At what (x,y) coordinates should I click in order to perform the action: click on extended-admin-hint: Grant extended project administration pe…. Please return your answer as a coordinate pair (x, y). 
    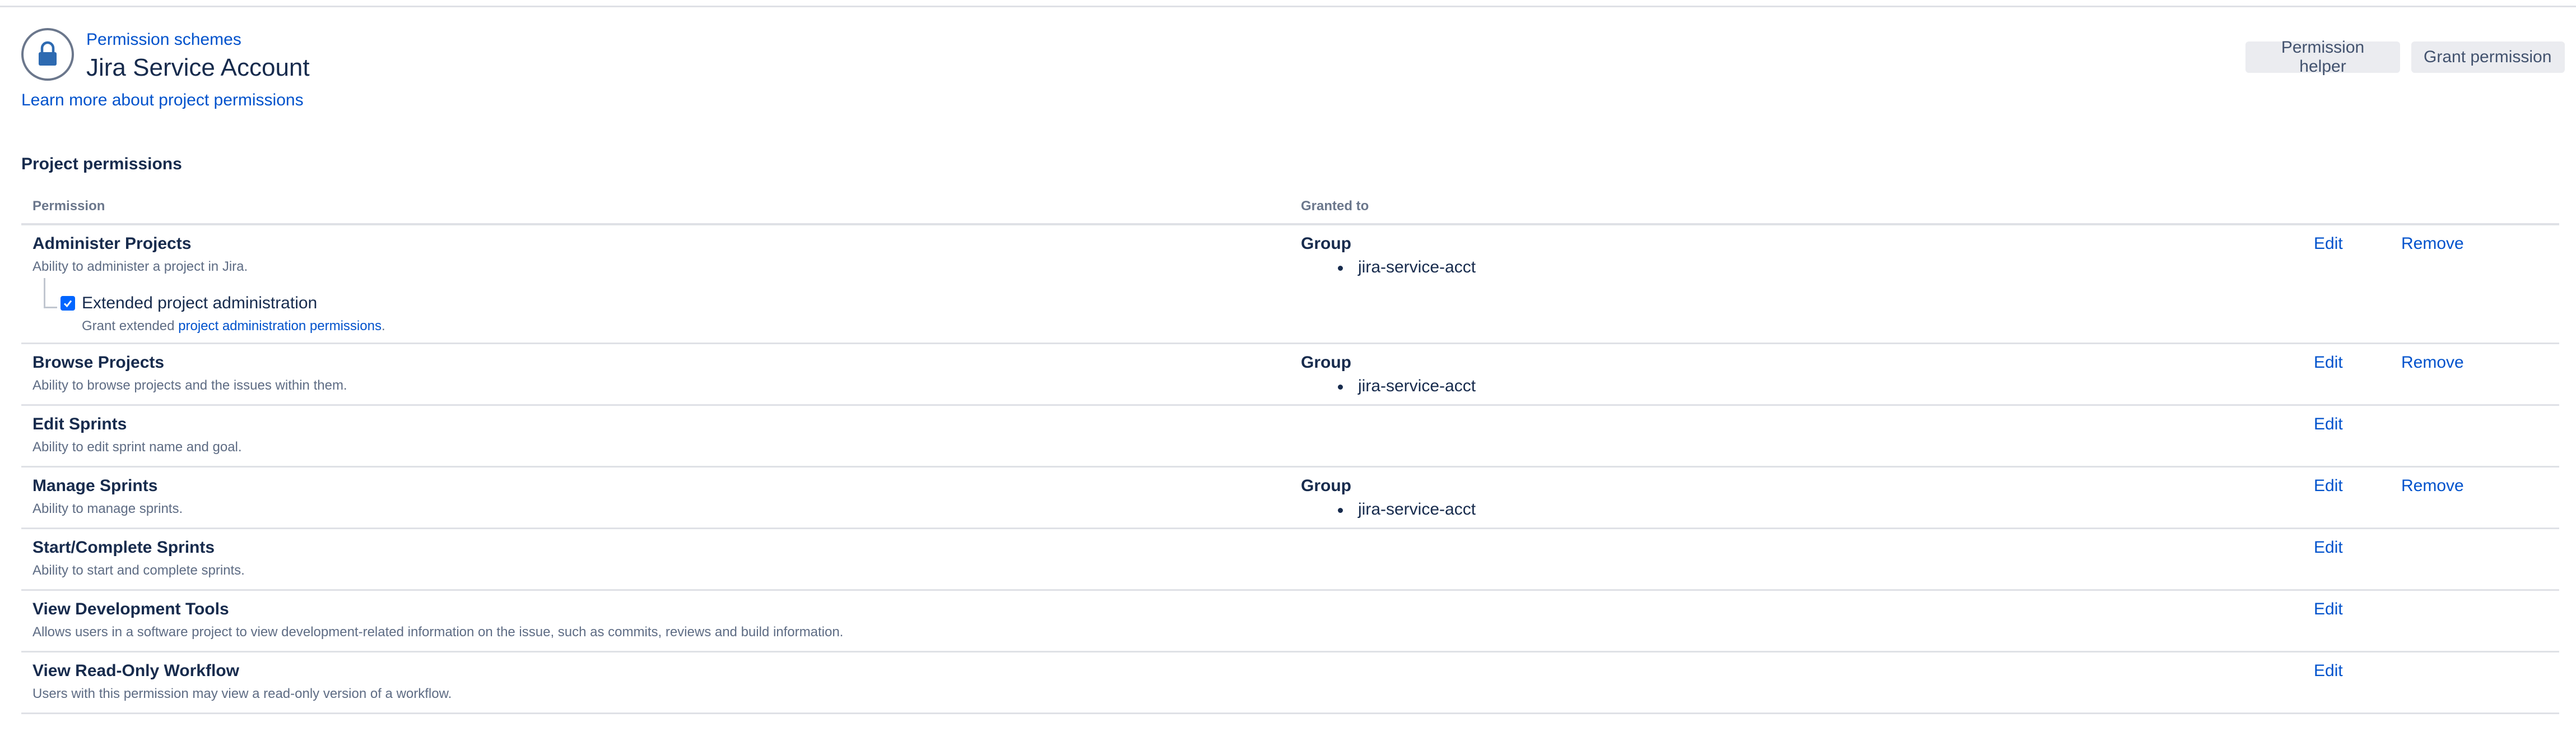
    Looking at the image, I should click on (233, 326).